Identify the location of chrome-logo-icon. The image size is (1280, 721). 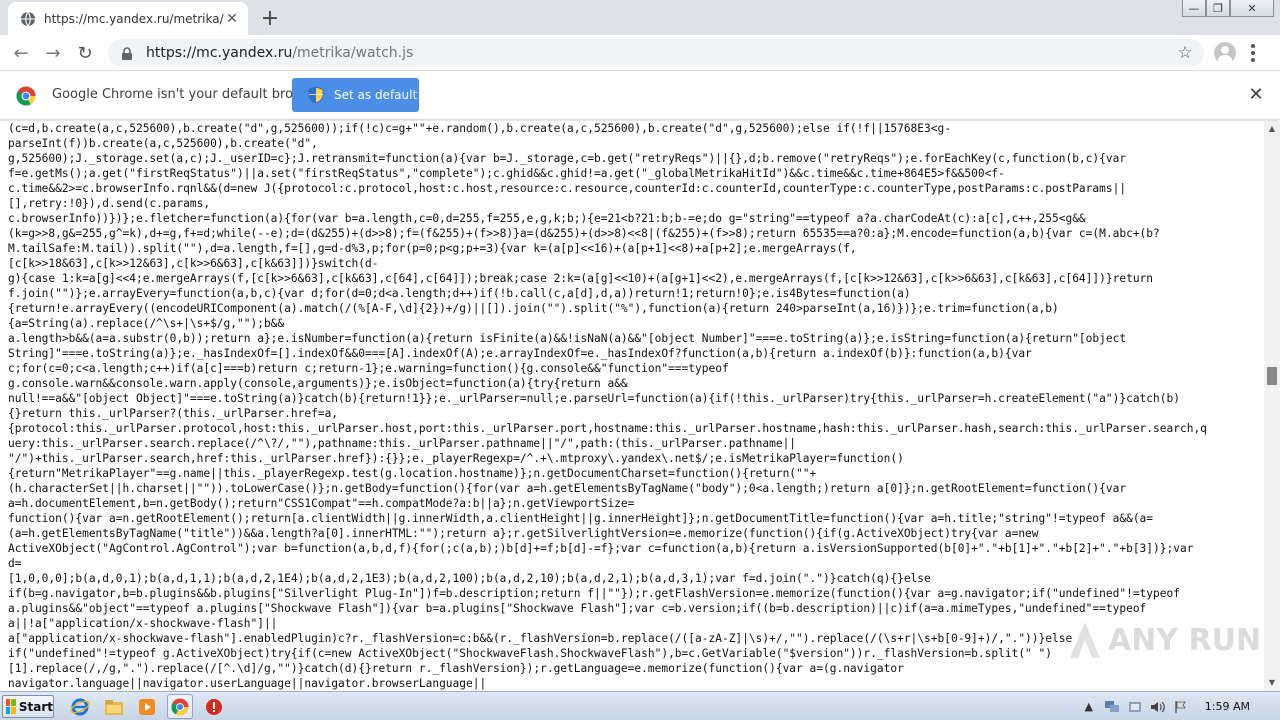
(26, 96).